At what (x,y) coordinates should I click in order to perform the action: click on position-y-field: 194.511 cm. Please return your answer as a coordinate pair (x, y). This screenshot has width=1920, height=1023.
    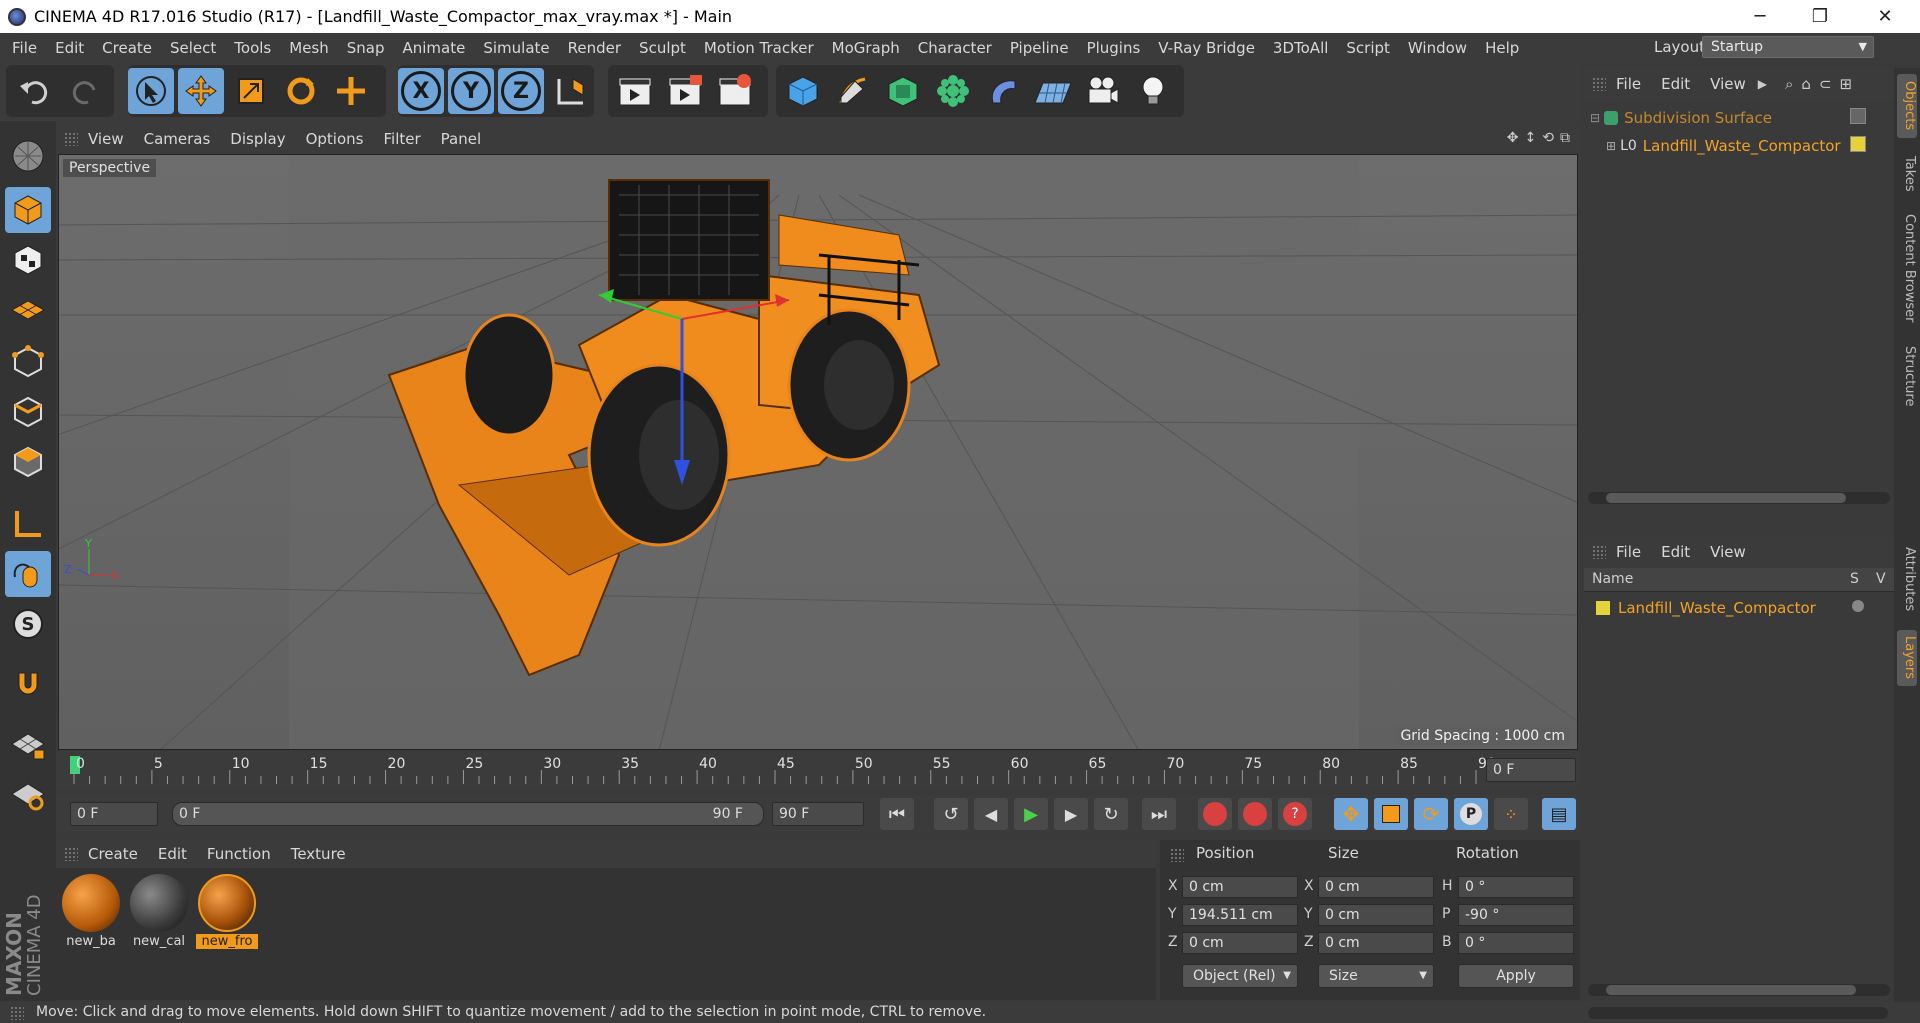
    Looking at the image, I should click on (1240, 915).